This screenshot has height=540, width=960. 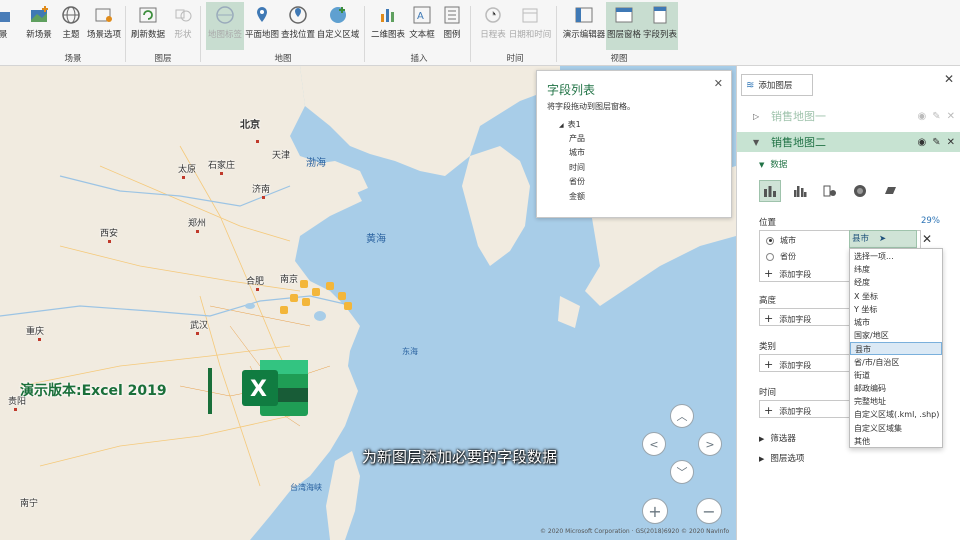 What do you see at coordinates (762, 165) in the screenshot?
I see `collapse-icon: ▼` at bounding box center [762, 165].